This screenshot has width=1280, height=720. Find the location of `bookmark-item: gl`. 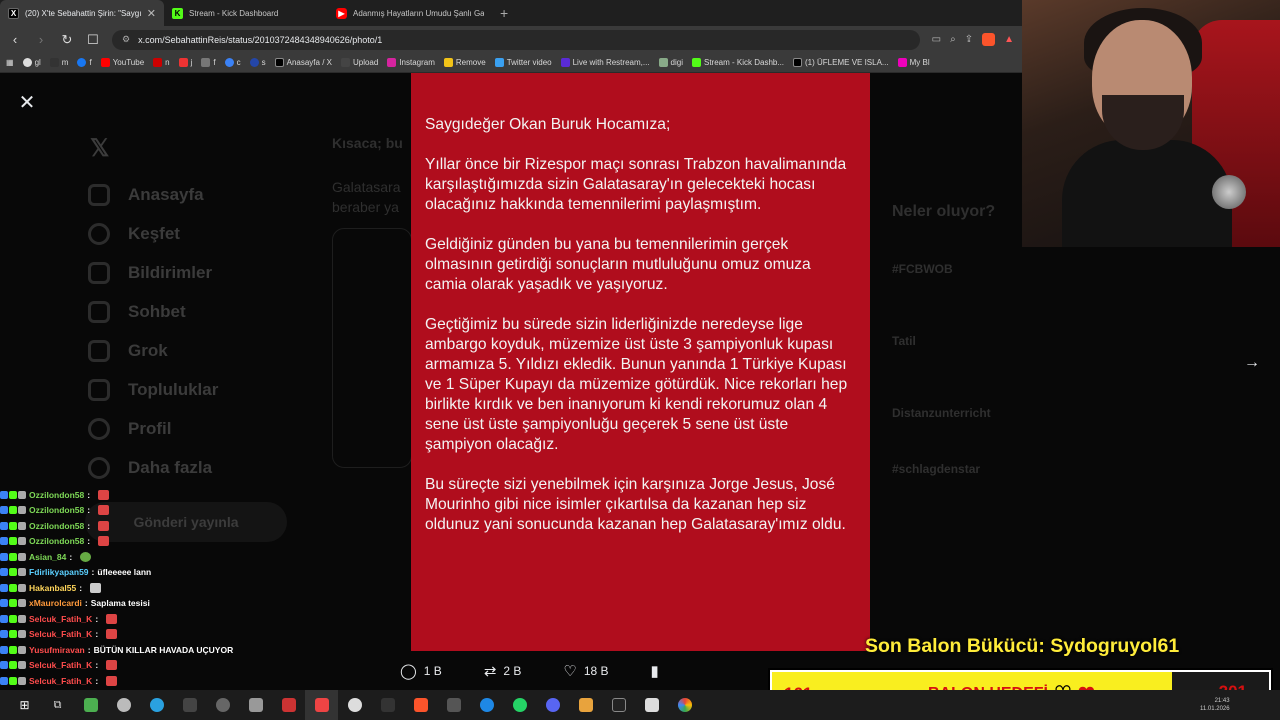

bookmark-item: gl is located at coordinates (31, 62).